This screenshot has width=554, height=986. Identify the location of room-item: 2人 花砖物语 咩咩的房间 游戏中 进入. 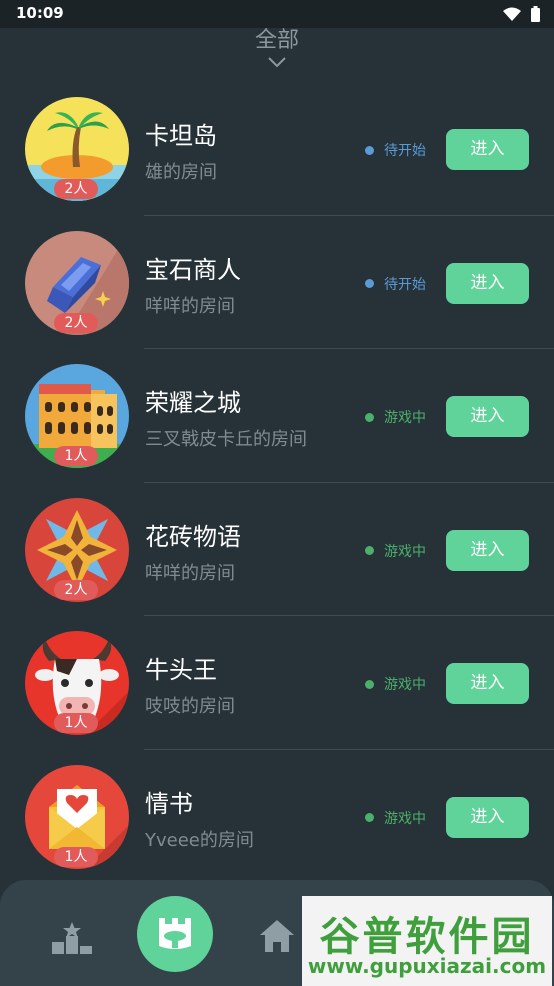
(277, 550).